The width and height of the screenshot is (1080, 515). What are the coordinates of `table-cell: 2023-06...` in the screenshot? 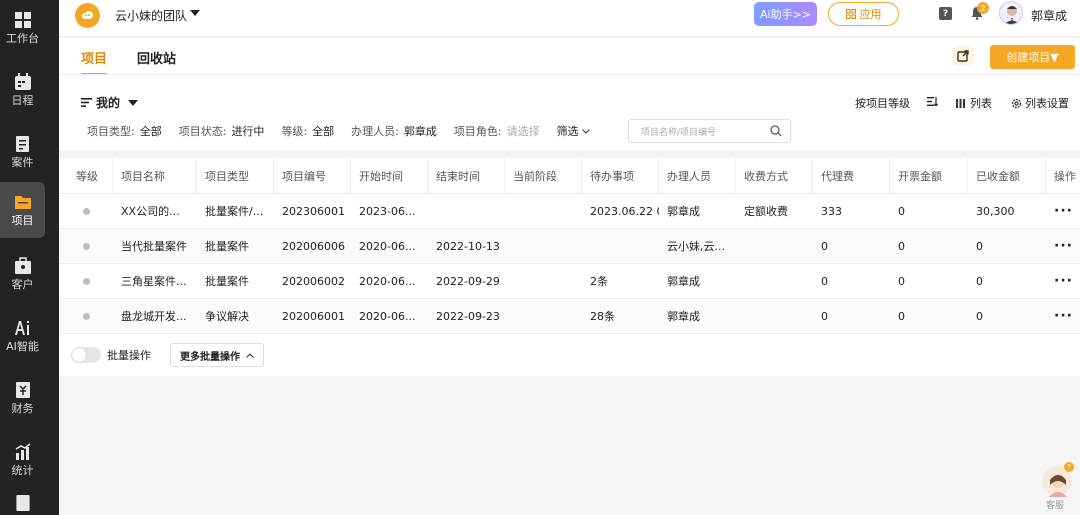 It's located at (387, 211).